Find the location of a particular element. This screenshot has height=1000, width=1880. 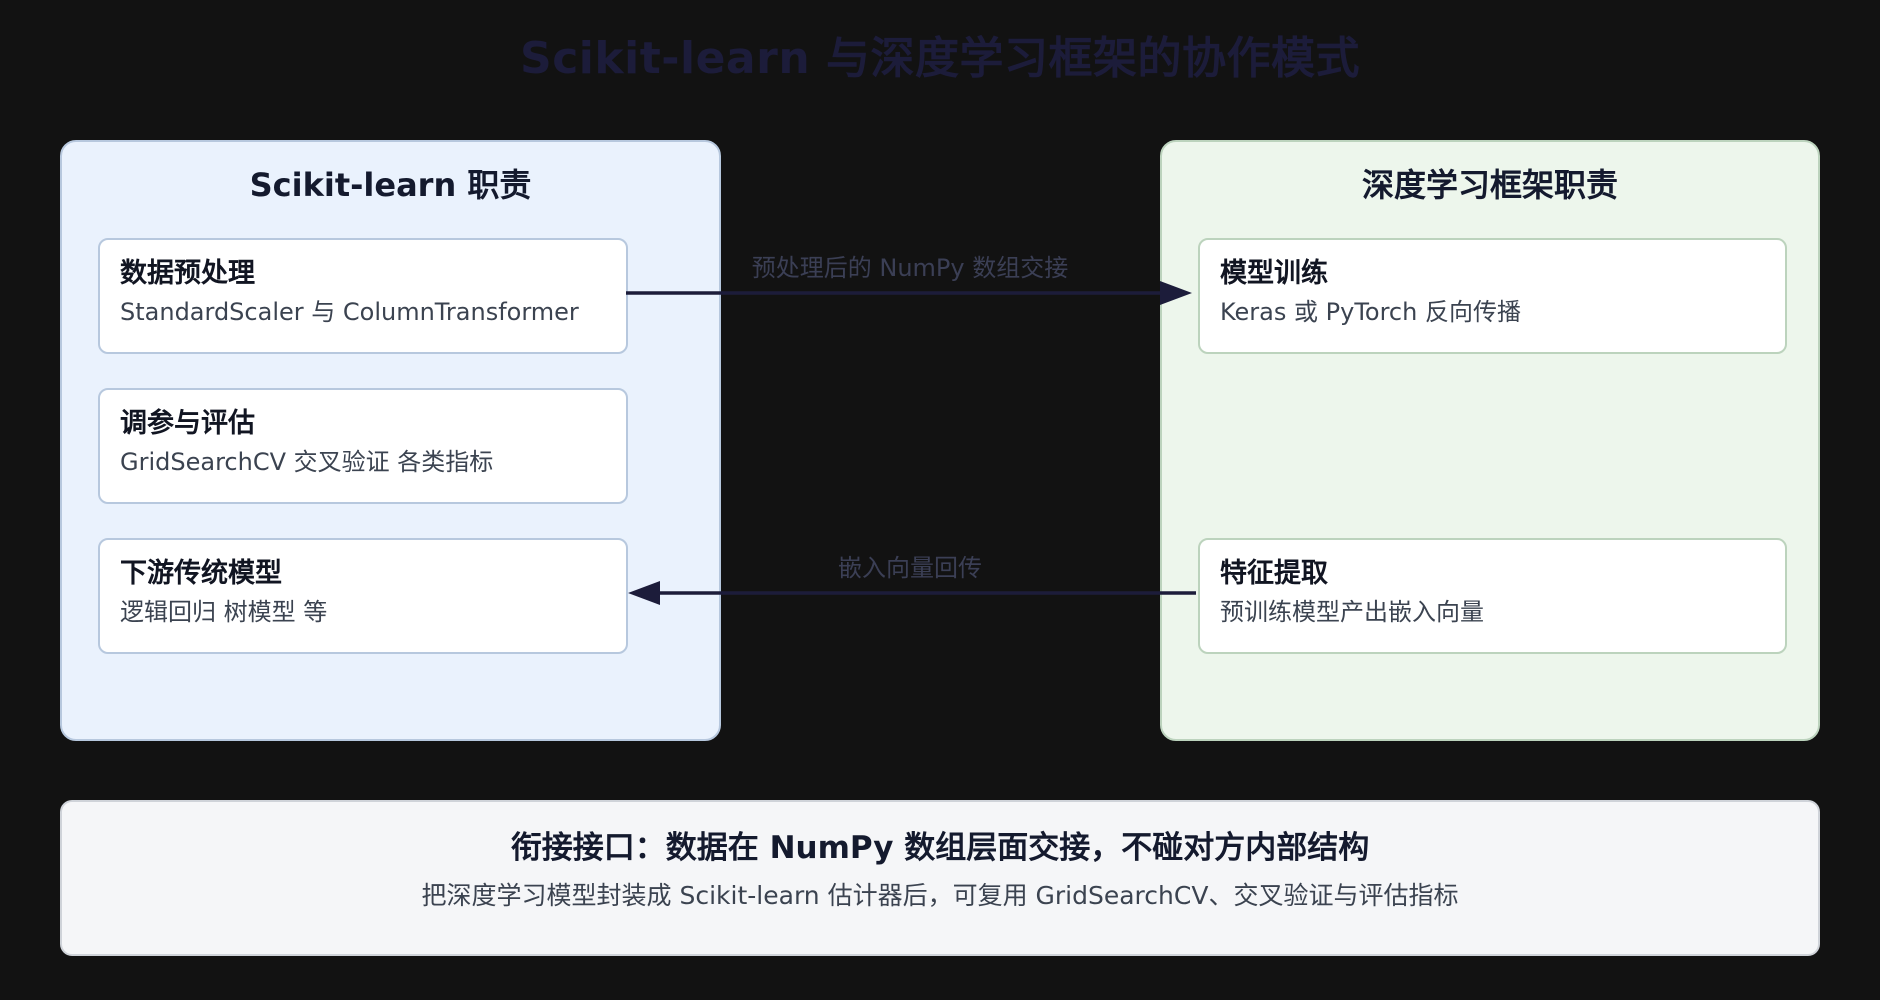

forward-arrowhead is located at coordinates (1176, 293).